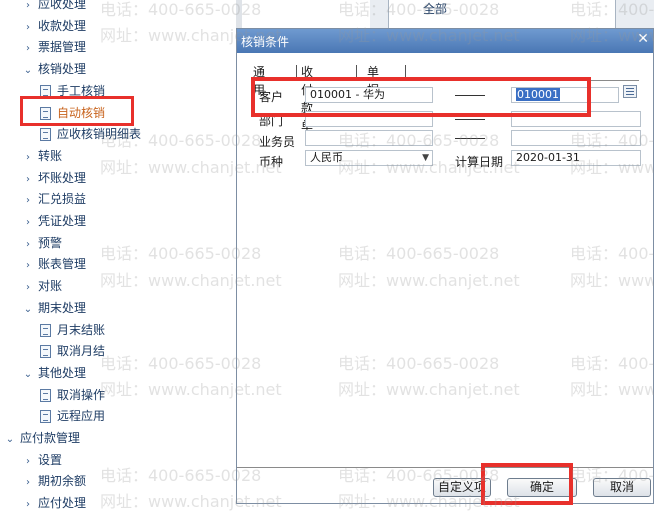 The height and width of the screenshot is (515, 654). I want to click on salesperson-from-input, so click(369, 138).